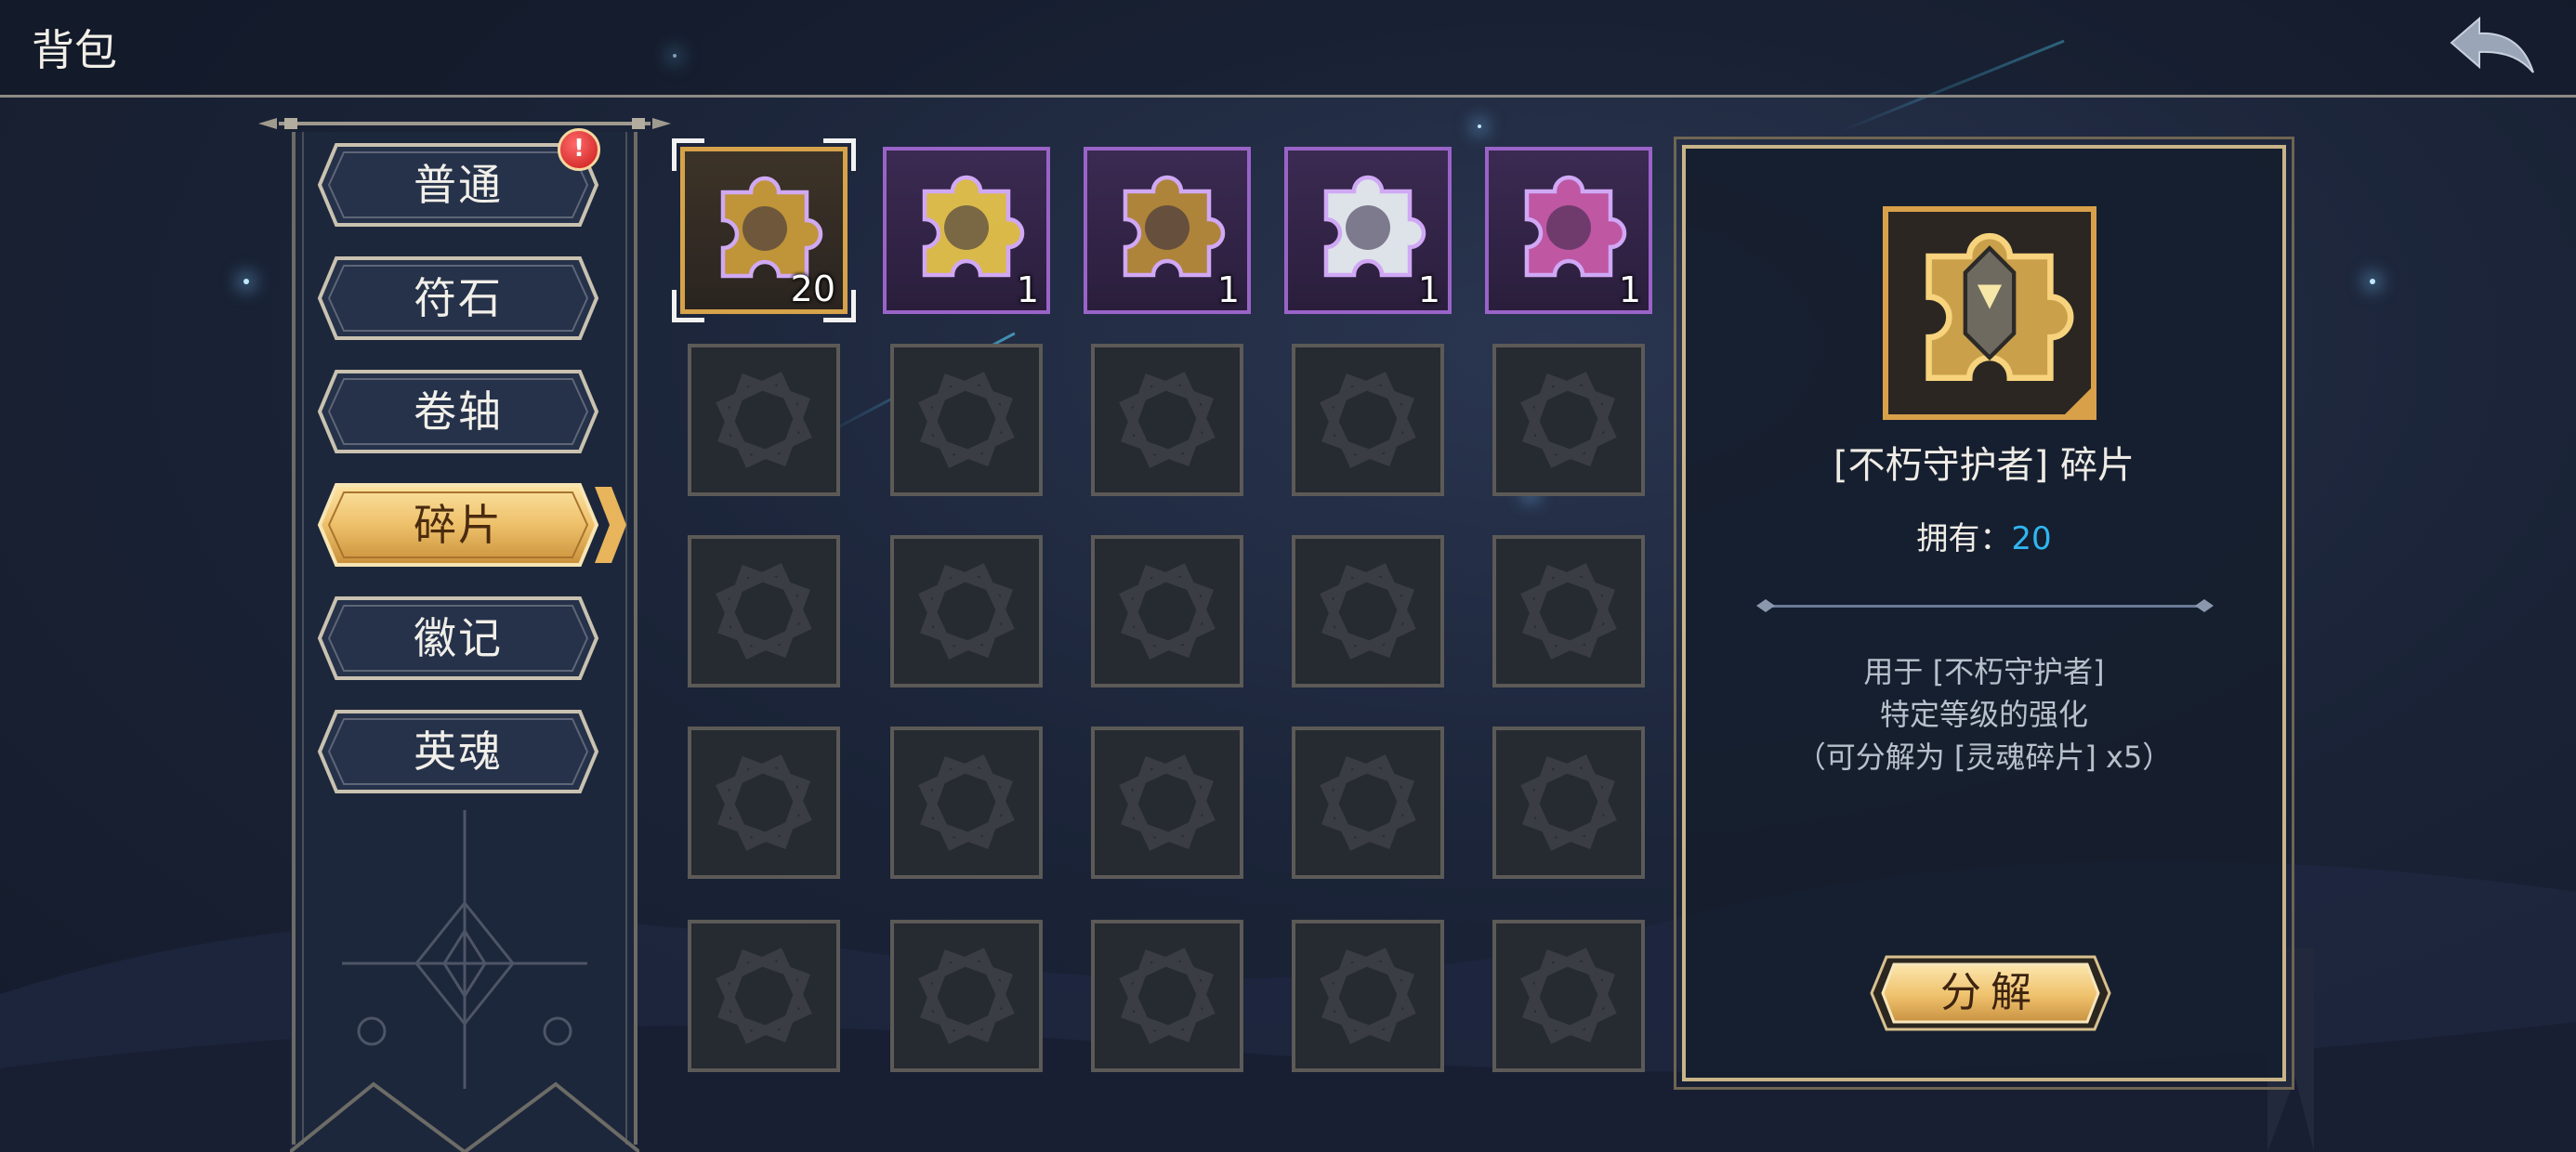  Describe the element at coordinates (764, 230) in the screenshot. I see `inventory-item: 20` at that location.